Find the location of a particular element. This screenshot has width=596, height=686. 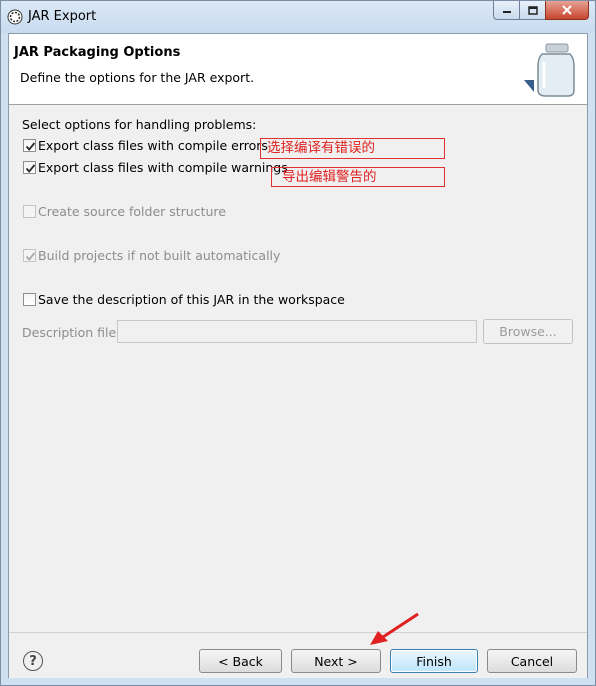

export-warnings-checkbox is located at coordinates (29, 167).